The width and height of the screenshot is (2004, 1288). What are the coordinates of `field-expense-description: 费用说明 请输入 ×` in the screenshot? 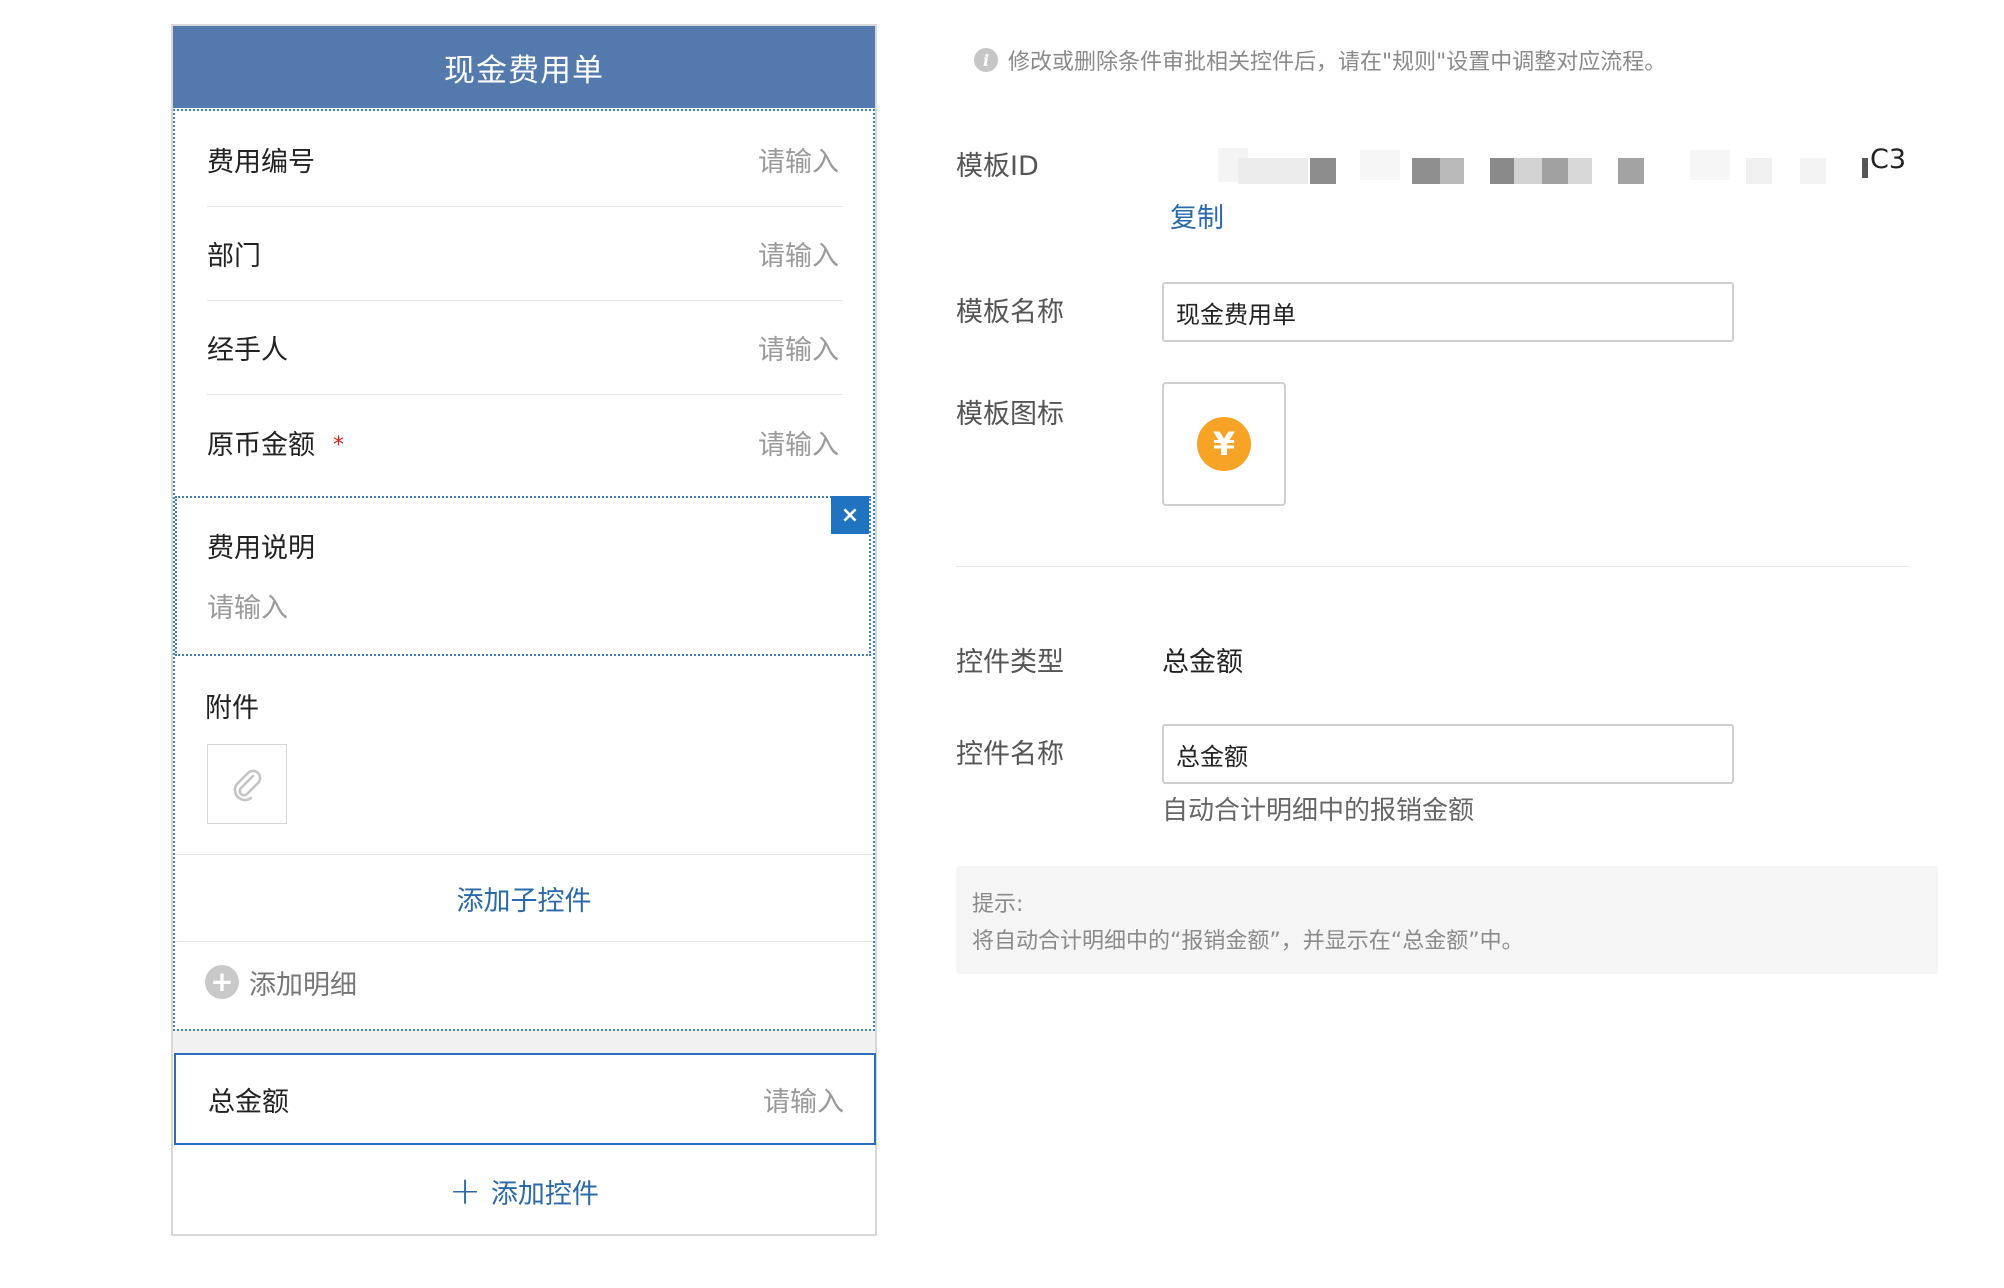 It's located at (523, 576).